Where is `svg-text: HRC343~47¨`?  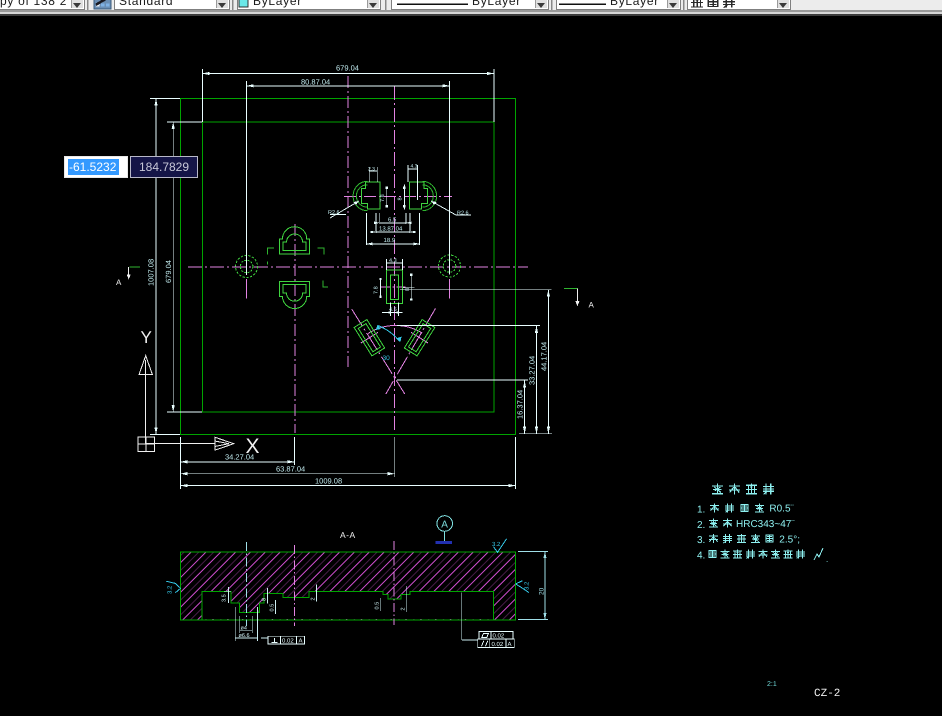
svg-text: HRC343~47¨ is located at coordinates (765, 524).